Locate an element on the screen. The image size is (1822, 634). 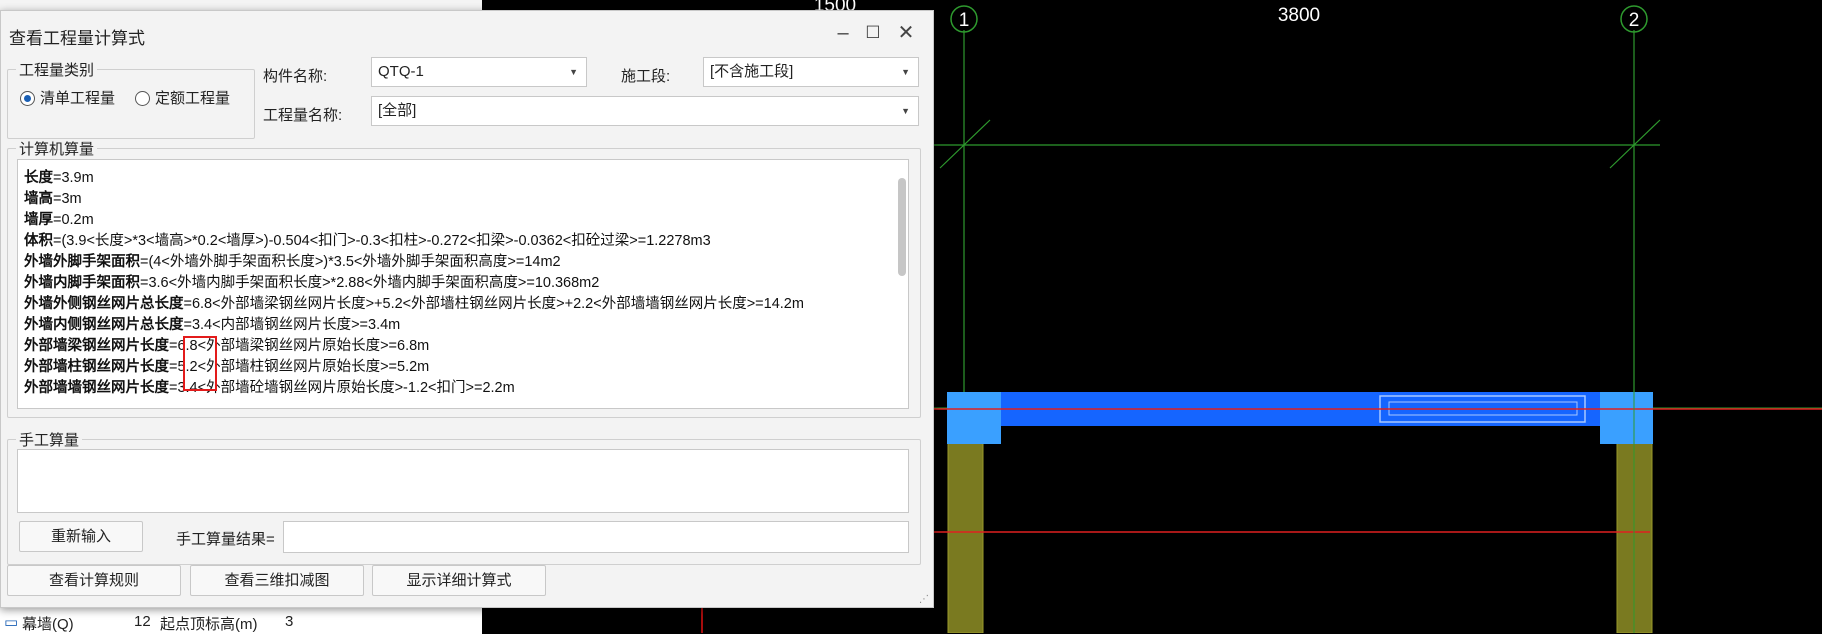
radio-unselected-icon is located at coordinates (142, 98).